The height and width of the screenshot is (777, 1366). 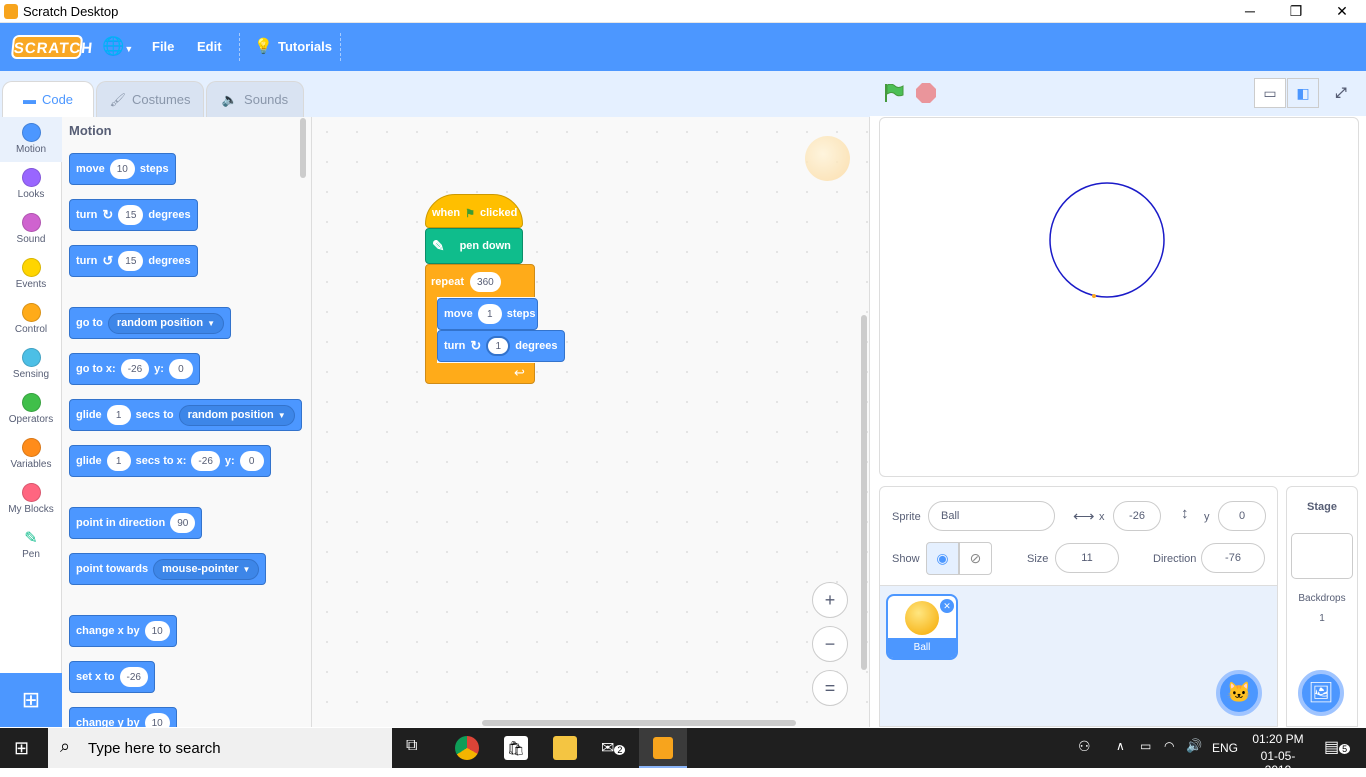 I want to click on zoom-out-button: −, so click(x=830, y=644).